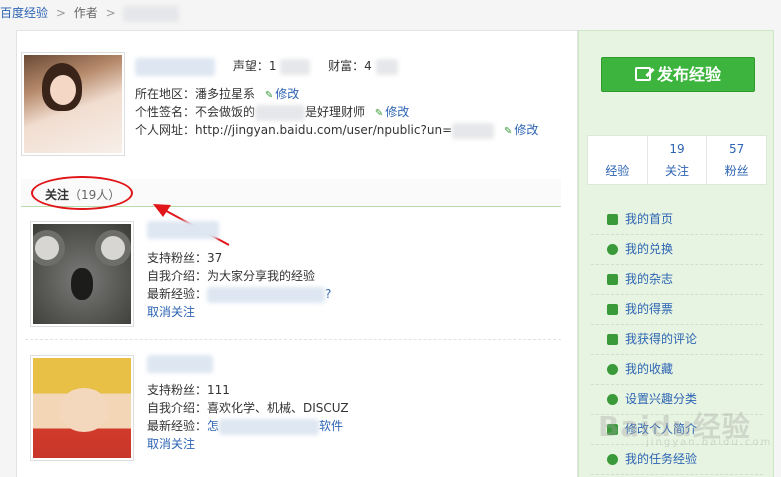  I want to click on sidebar-item-votes: 我的得票, so click(677, 310).